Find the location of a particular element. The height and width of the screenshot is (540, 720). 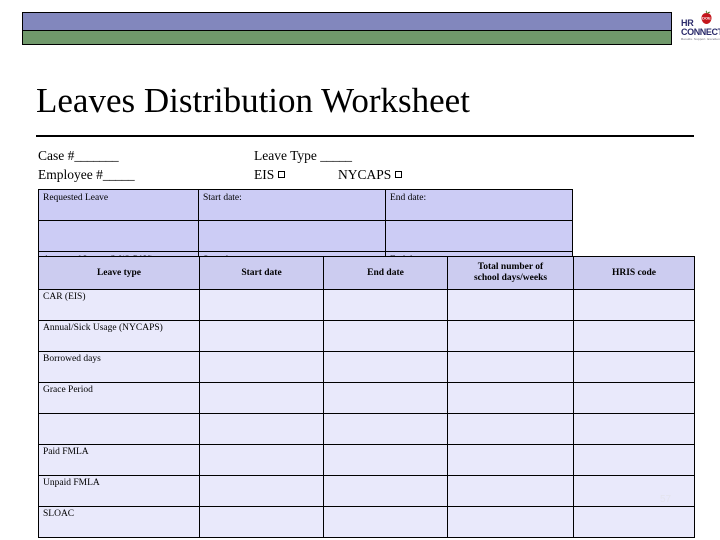

column-header-hris-code: HRIS code is located at coordinates (634, 273).